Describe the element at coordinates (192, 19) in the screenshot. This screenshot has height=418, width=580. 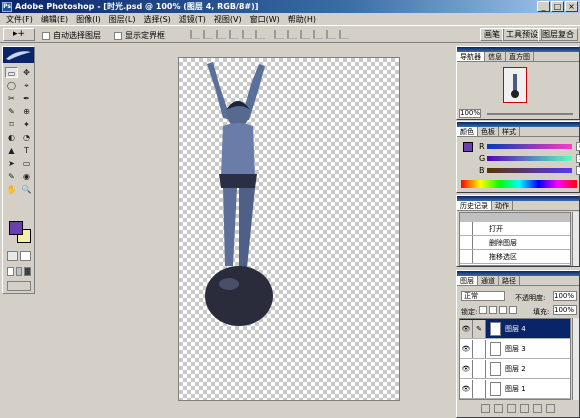
I see `menu-filter: 滤镜(T)` at that location.